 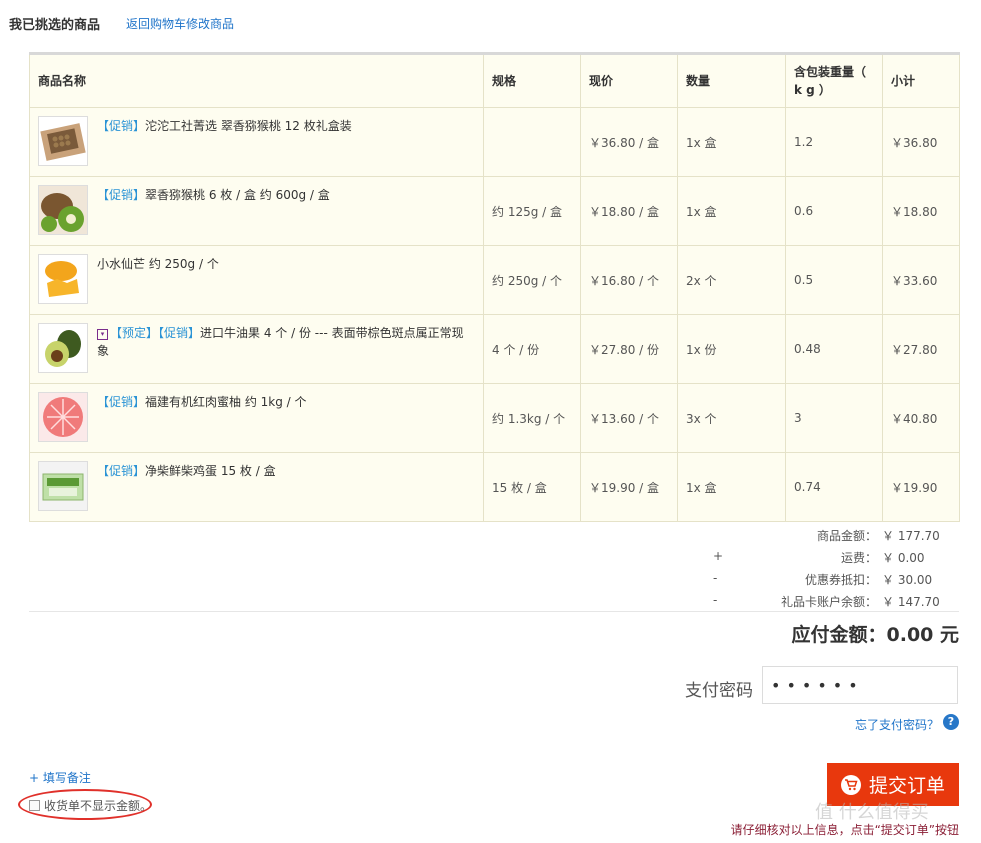 I want to click on spec-cell: 约 1.3kg / 个, so click(x=532, y=418).